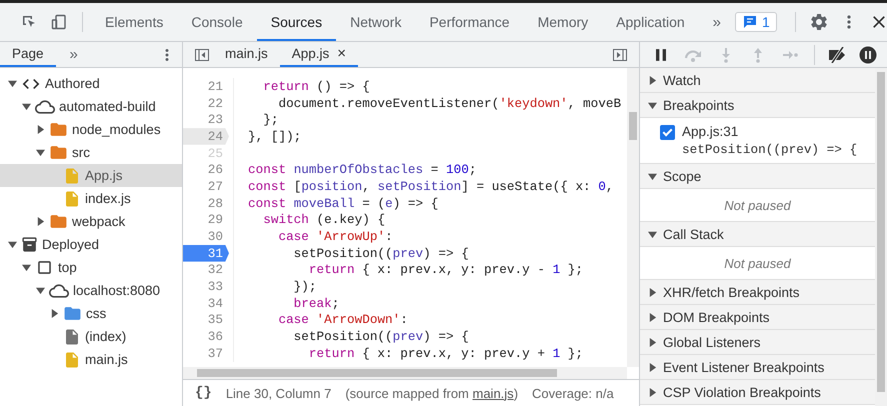 The width and height of the screenshot is (887, 406). I want to click on tree-item: automated-build, so click(91, 106).